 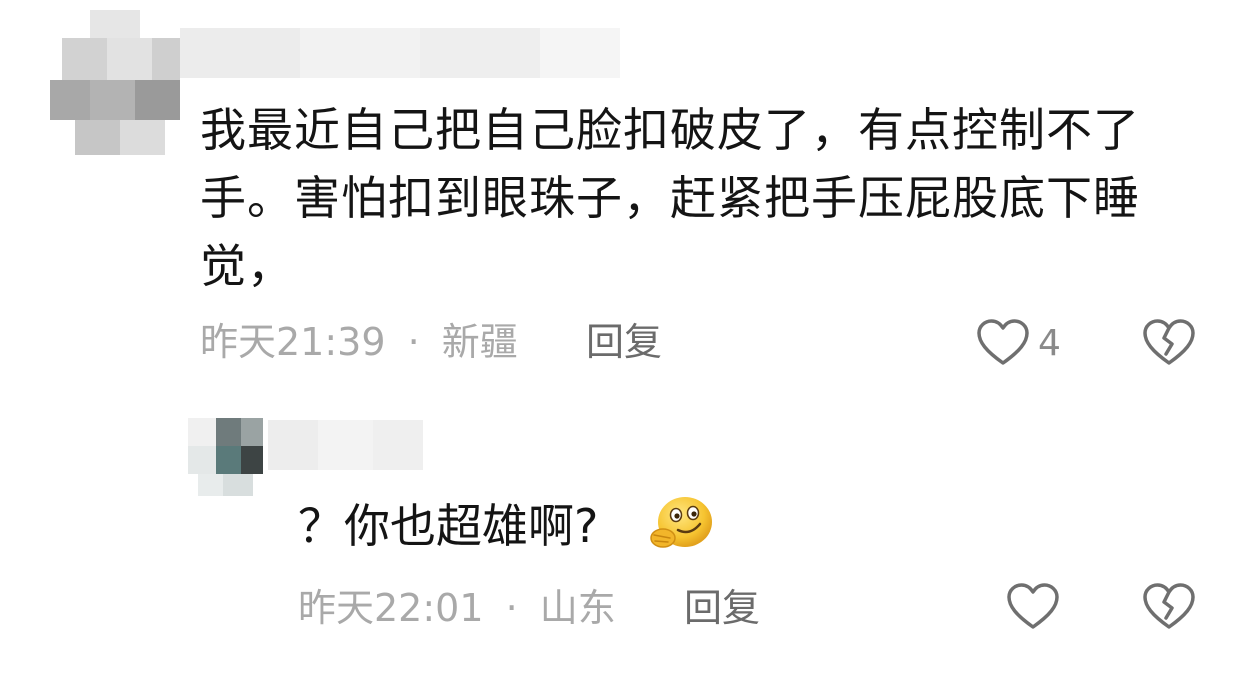 I want to click on comment-avatar, so click(x=115, y=80).